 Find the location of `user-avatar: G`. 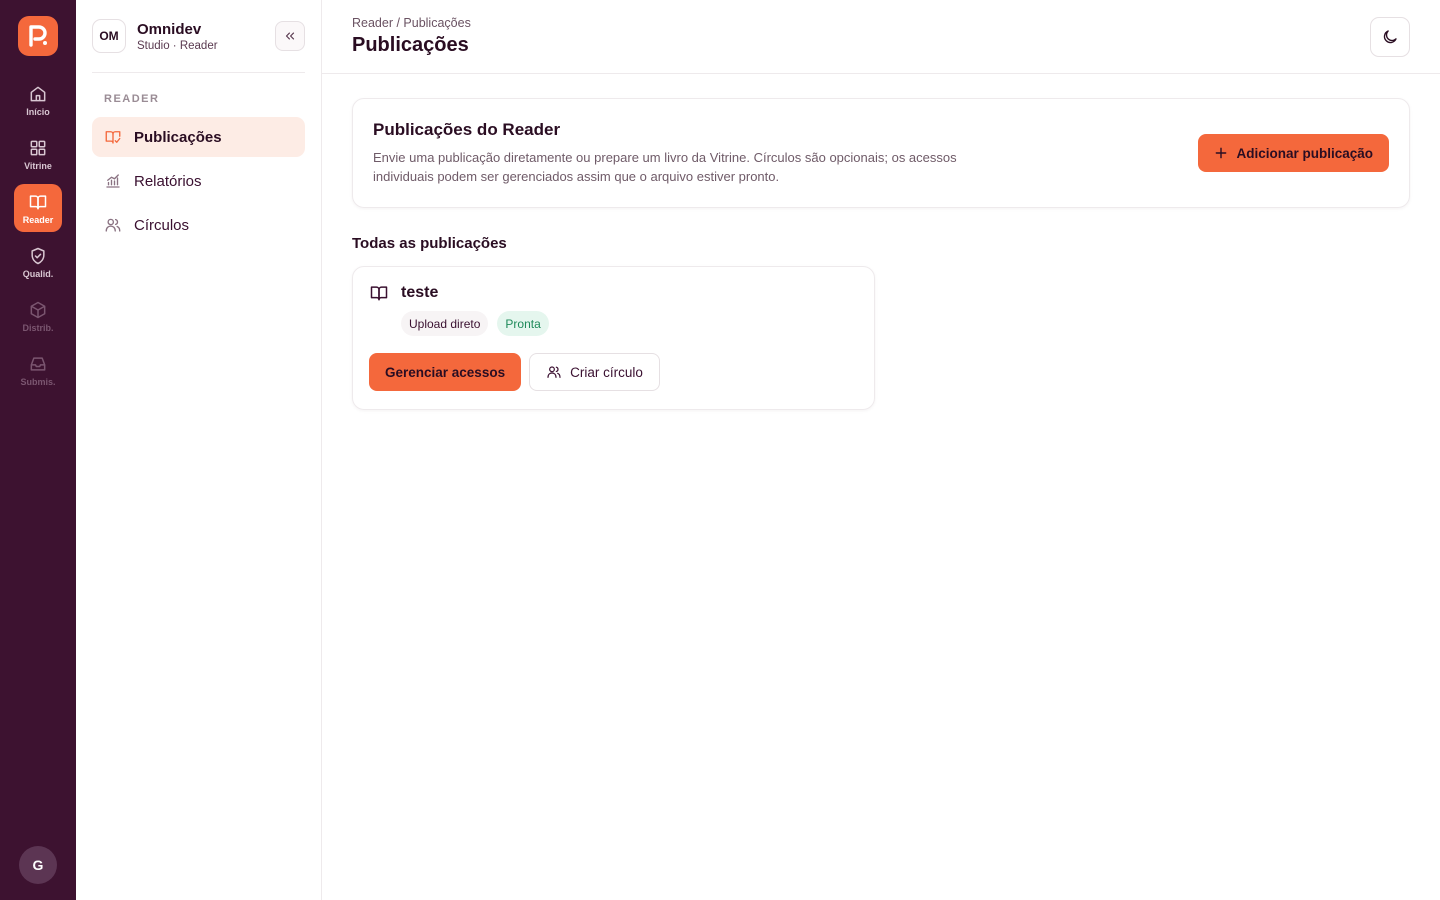

user-avatar: G is located at coordinates (38, 865).